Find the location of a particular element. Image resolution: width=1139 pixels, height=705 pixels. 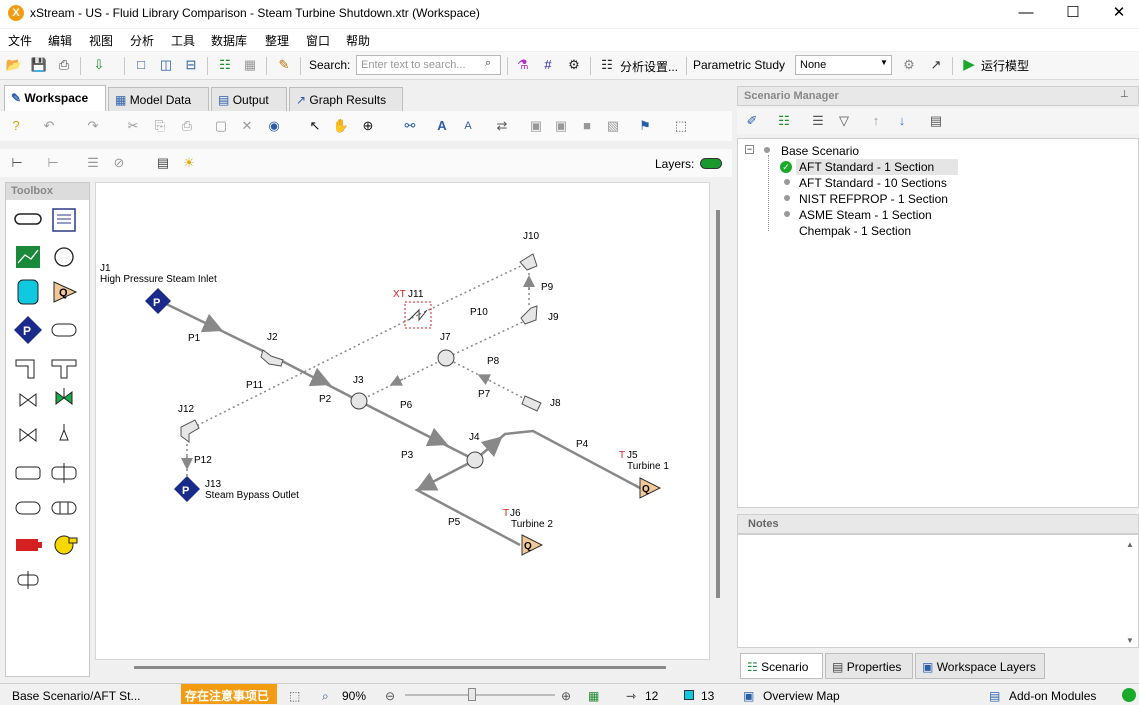

branch-tool-icon is located at coordinates (64, 257).